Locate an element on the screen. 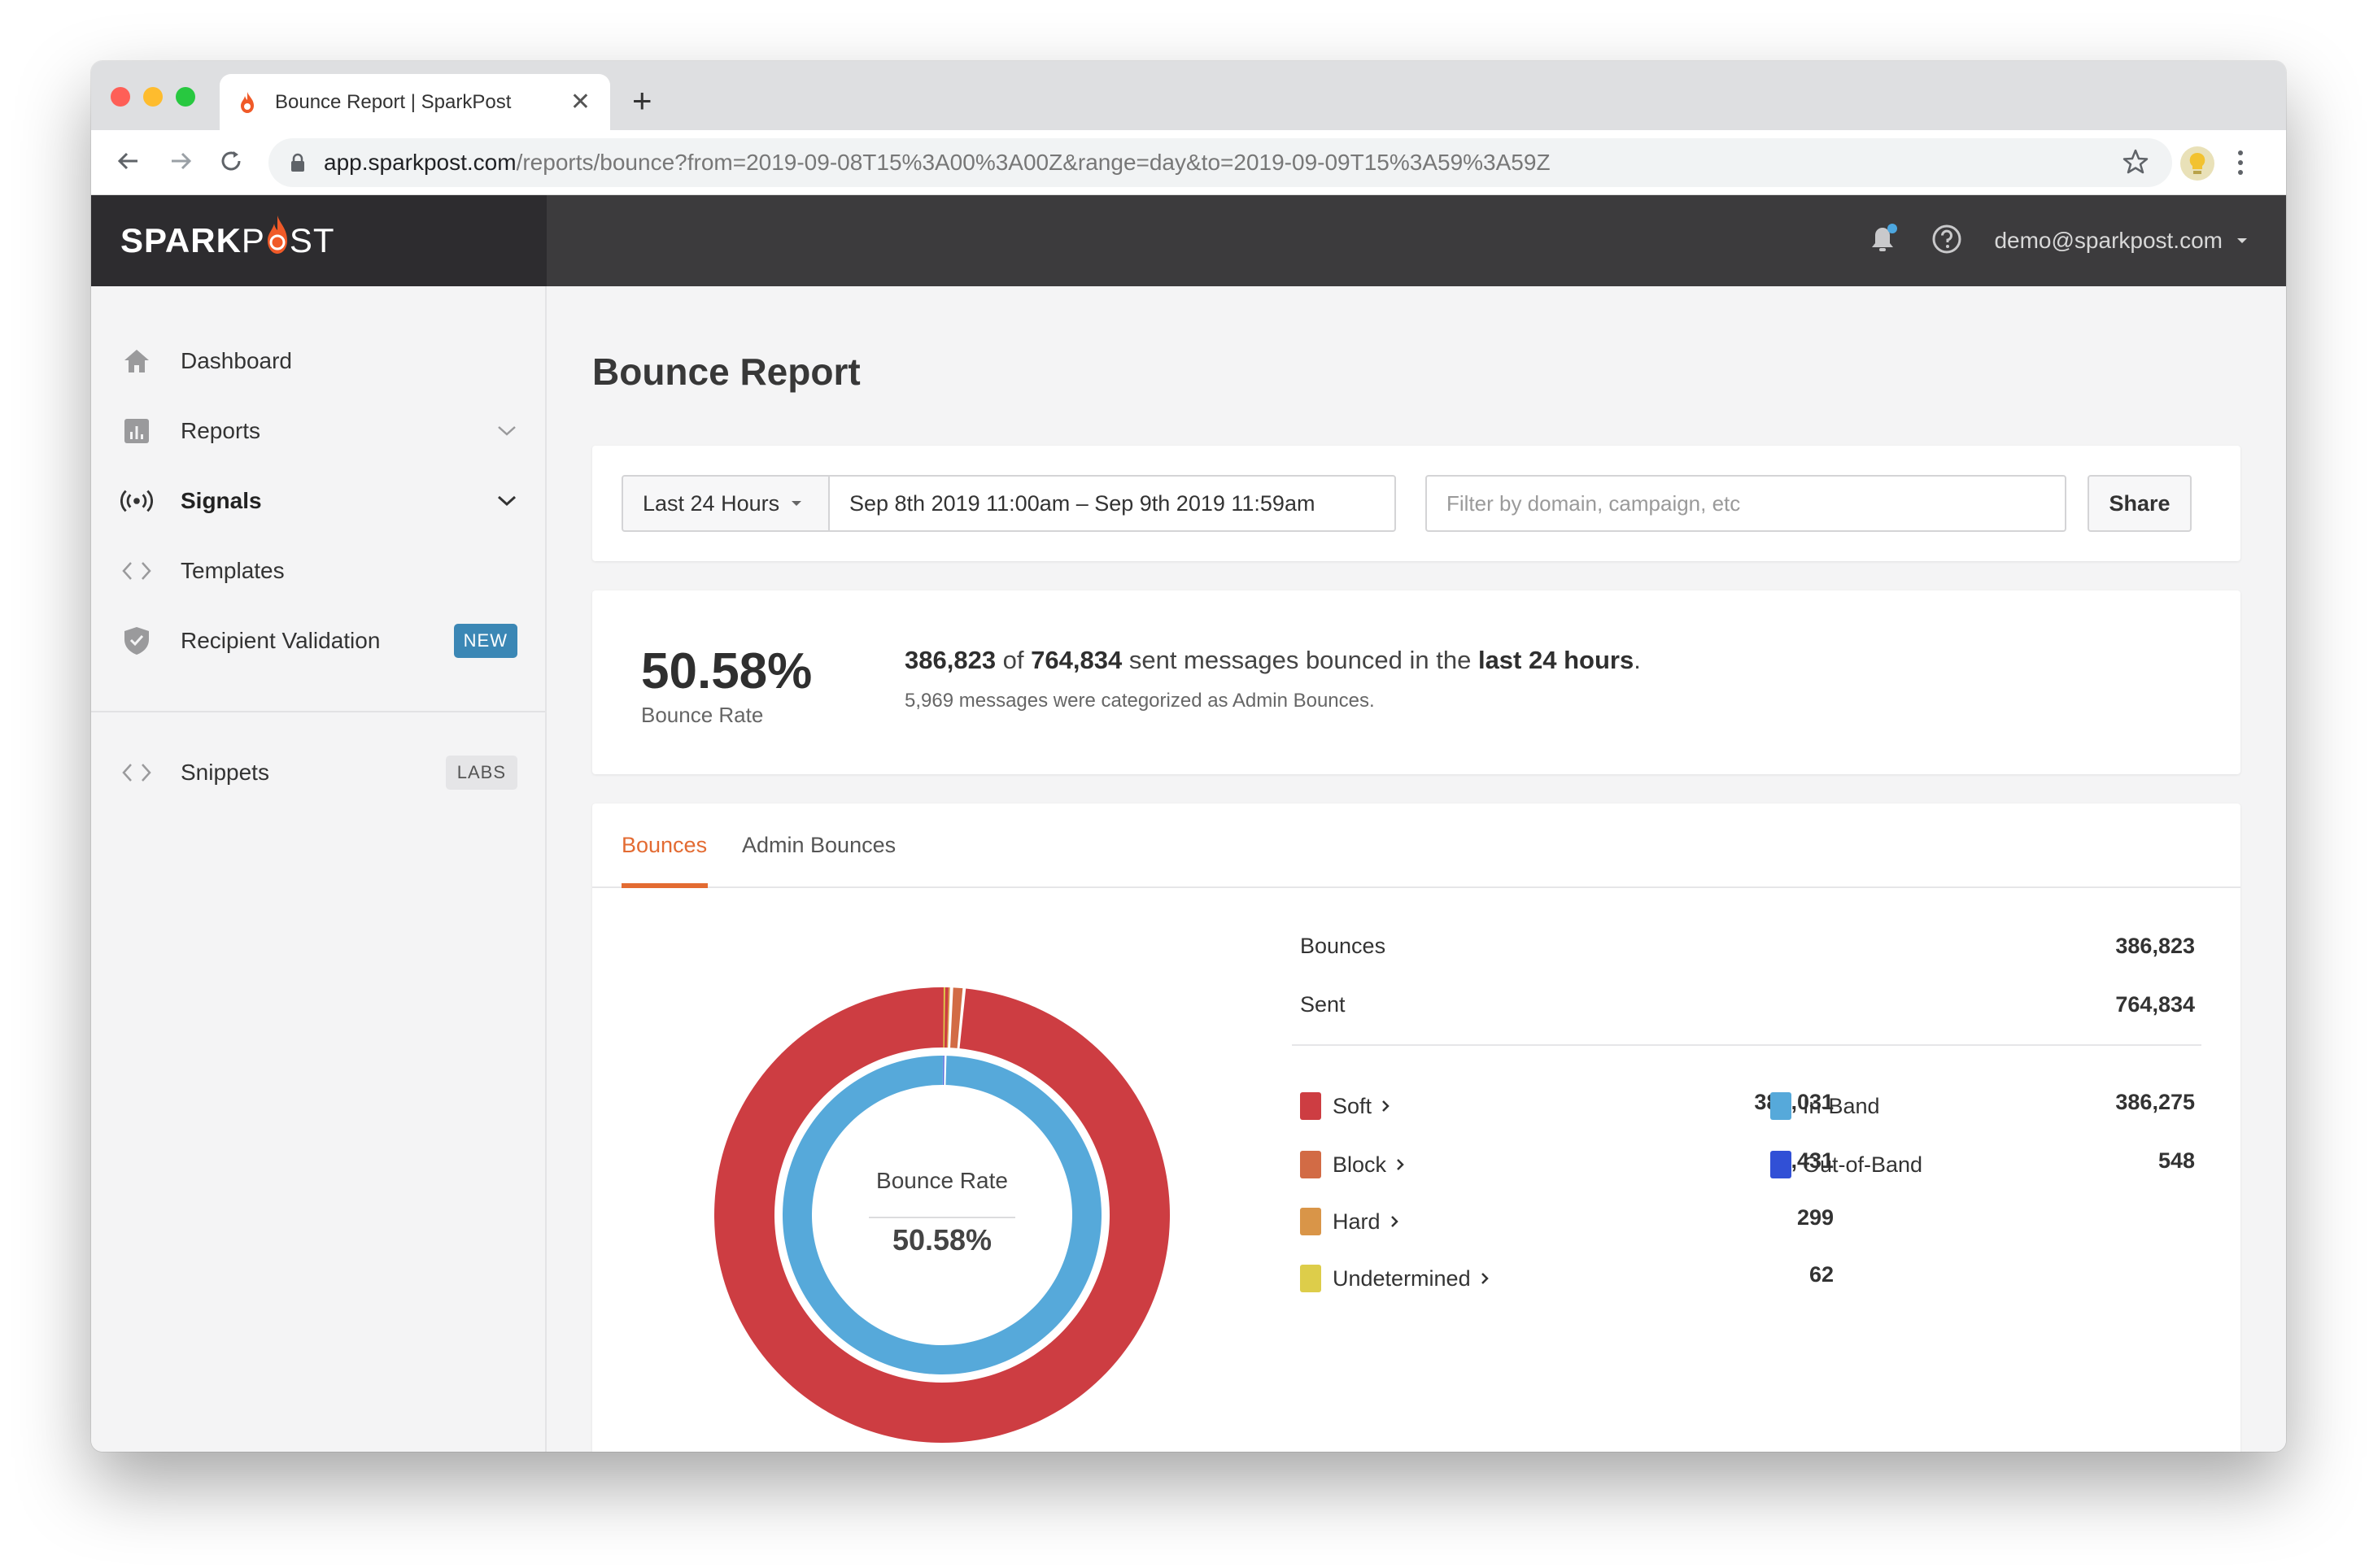  browser-tab: Bounce Report | SparkPost ✕ is located at coordinates (415, 102).